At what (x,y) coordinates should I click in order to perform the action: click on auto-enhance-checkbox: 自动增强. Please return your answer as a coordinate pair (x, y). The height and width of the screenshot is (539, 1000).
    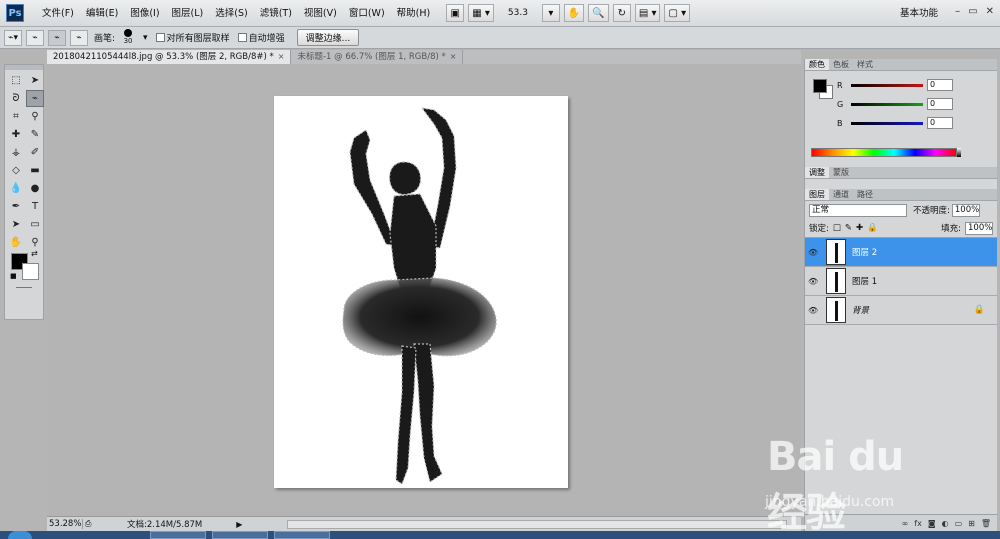
    Looking at the image, I should click on (261, 37).